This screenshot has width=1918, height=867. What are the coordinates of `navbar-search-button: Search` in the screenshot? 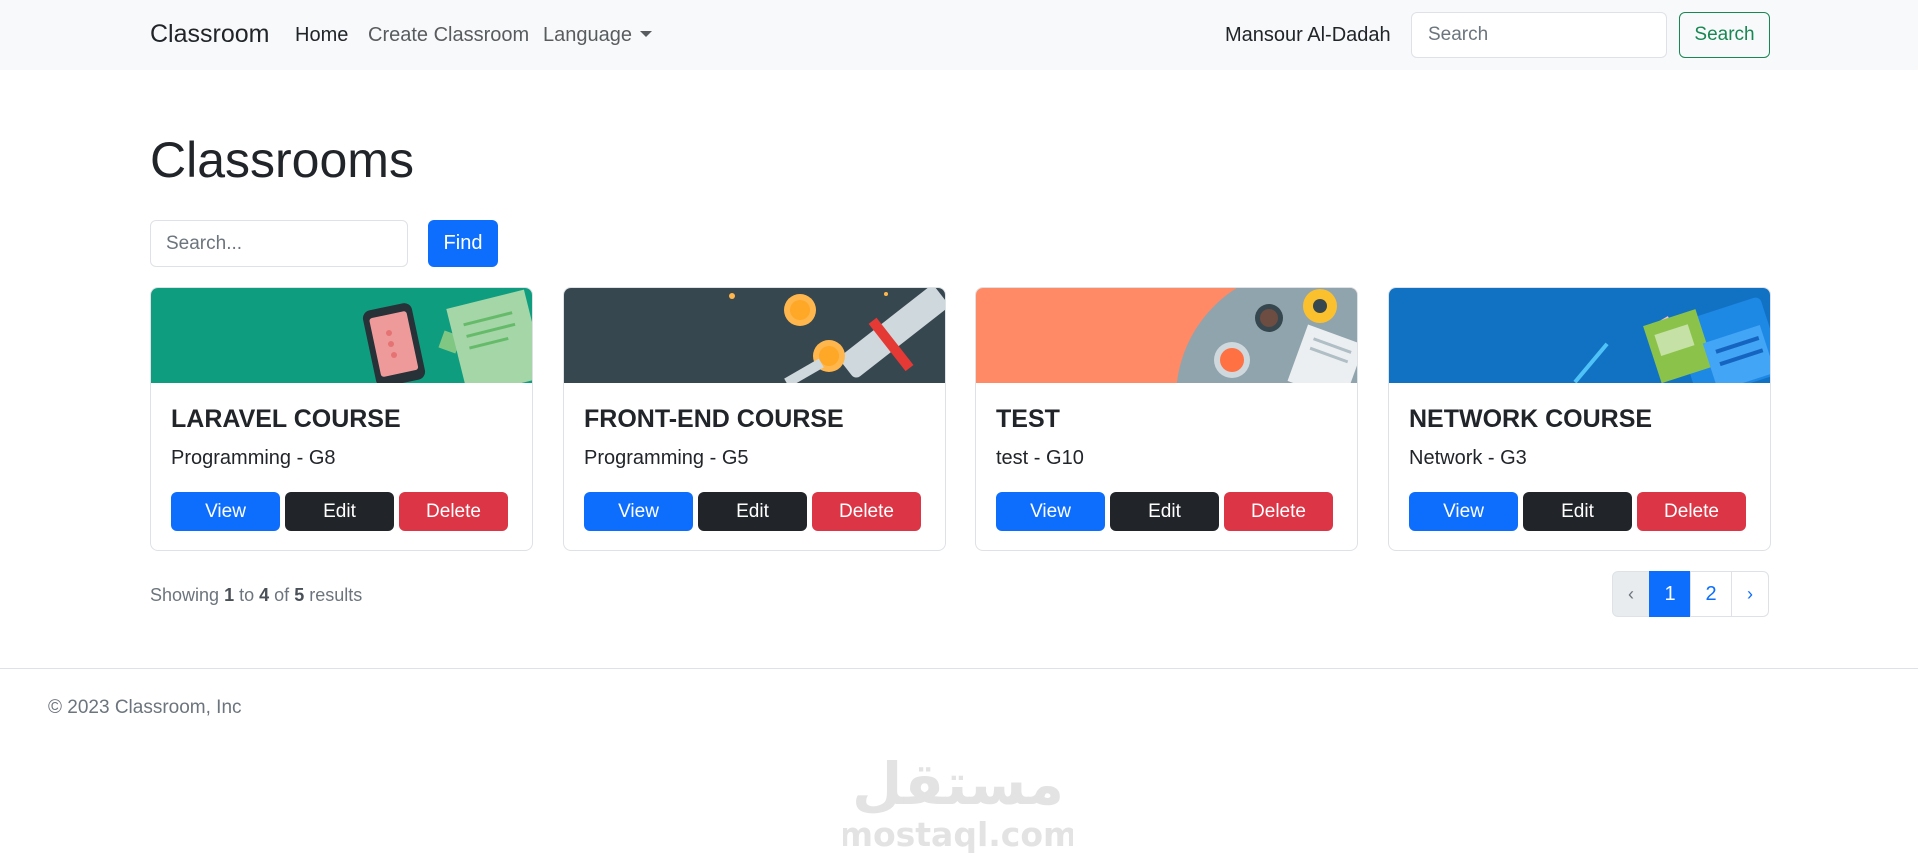 It's located at (1724, 35).